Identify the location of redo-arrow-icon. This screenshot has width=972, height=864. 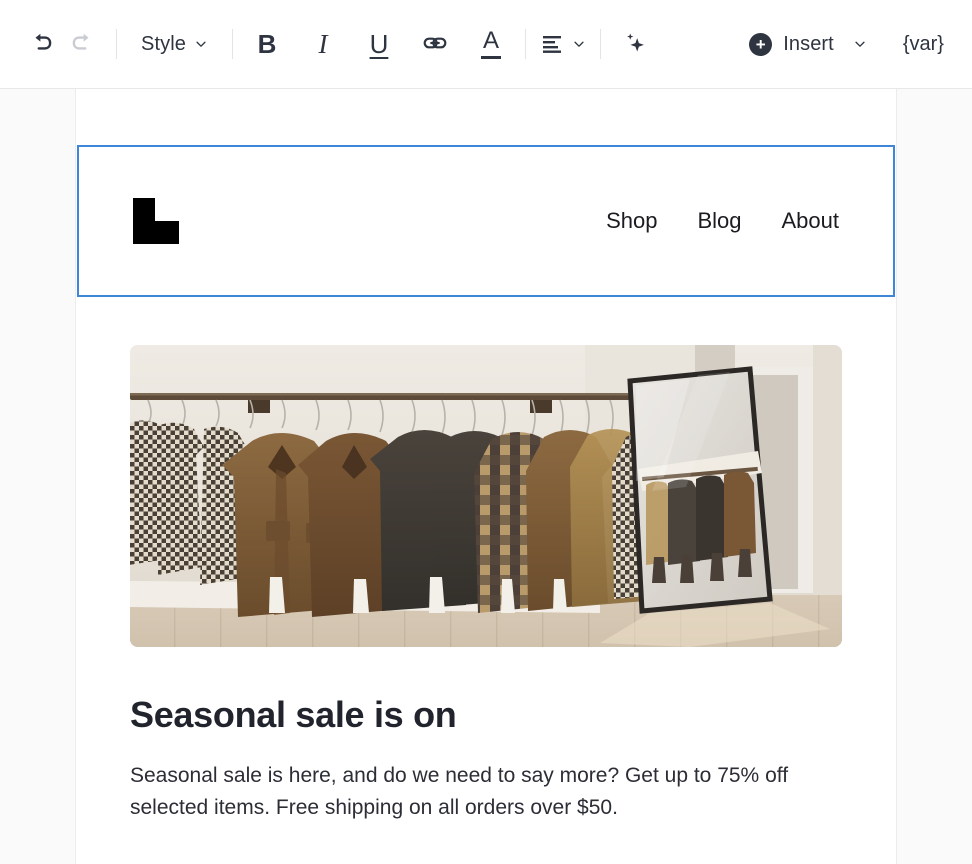
(82, 44).